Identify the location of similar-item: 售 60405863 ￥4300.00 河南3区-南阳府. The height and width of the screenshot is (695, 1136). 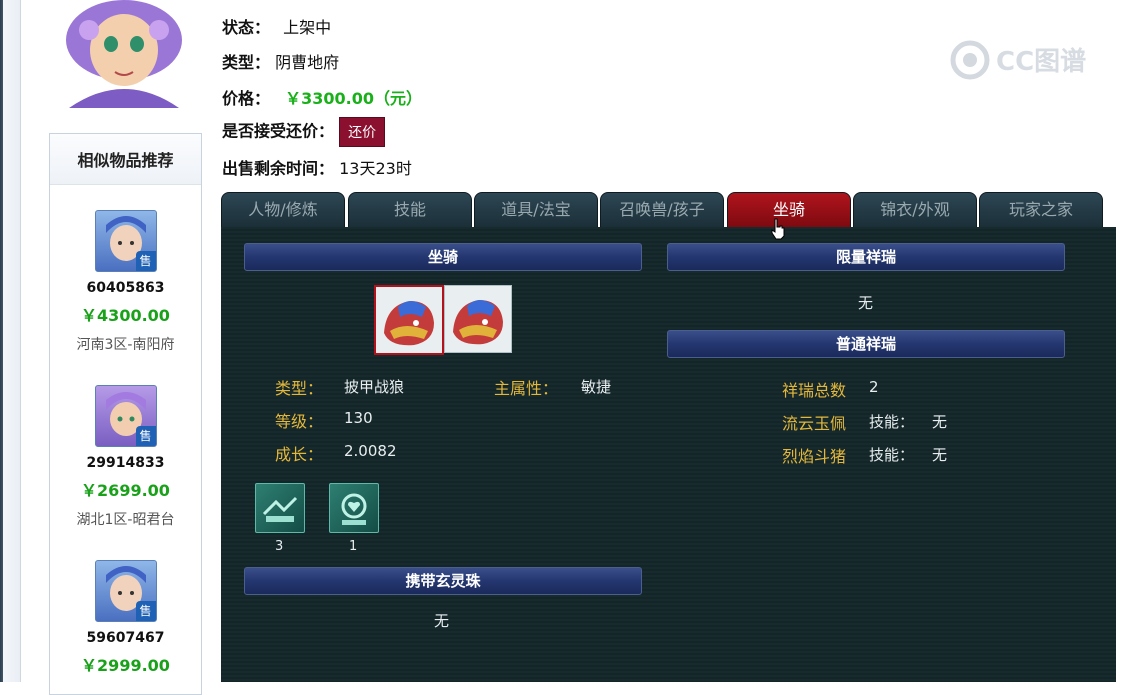
(125, 282).